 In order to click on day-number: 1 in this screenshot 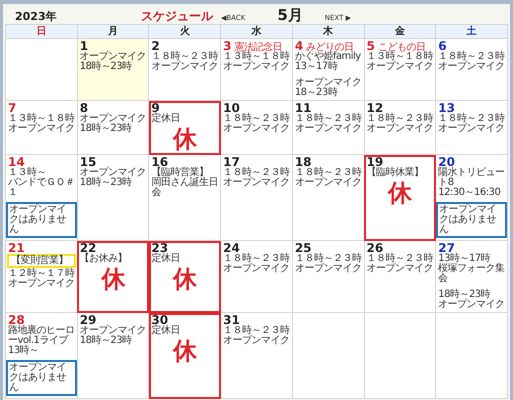, I will do `click(84, 46)`.